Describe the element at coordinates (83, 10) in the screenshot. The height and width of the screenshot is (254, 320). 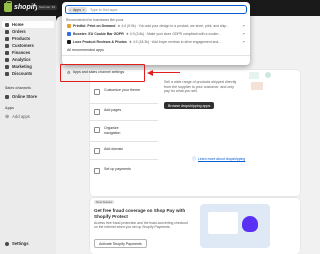
I see `close-icon: ×` at that location.